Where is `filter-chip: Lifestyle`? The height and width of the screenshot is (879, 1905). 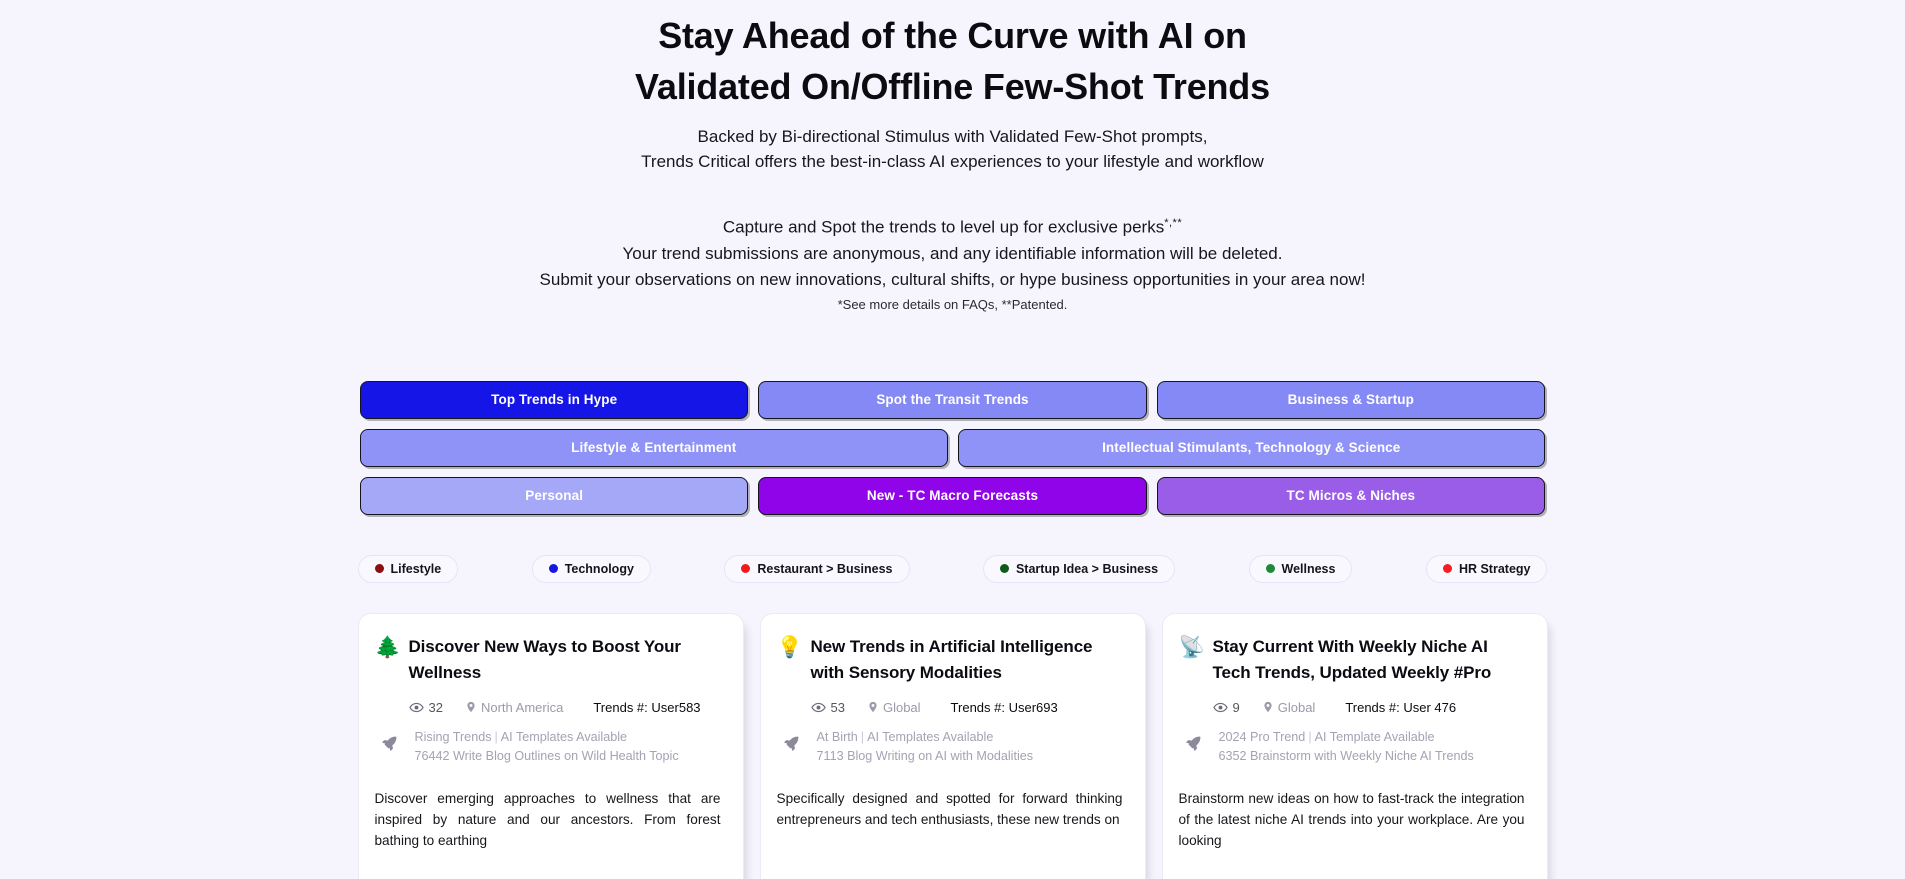
filter-chip: Lifestyle is located at coordinates (408, 568).